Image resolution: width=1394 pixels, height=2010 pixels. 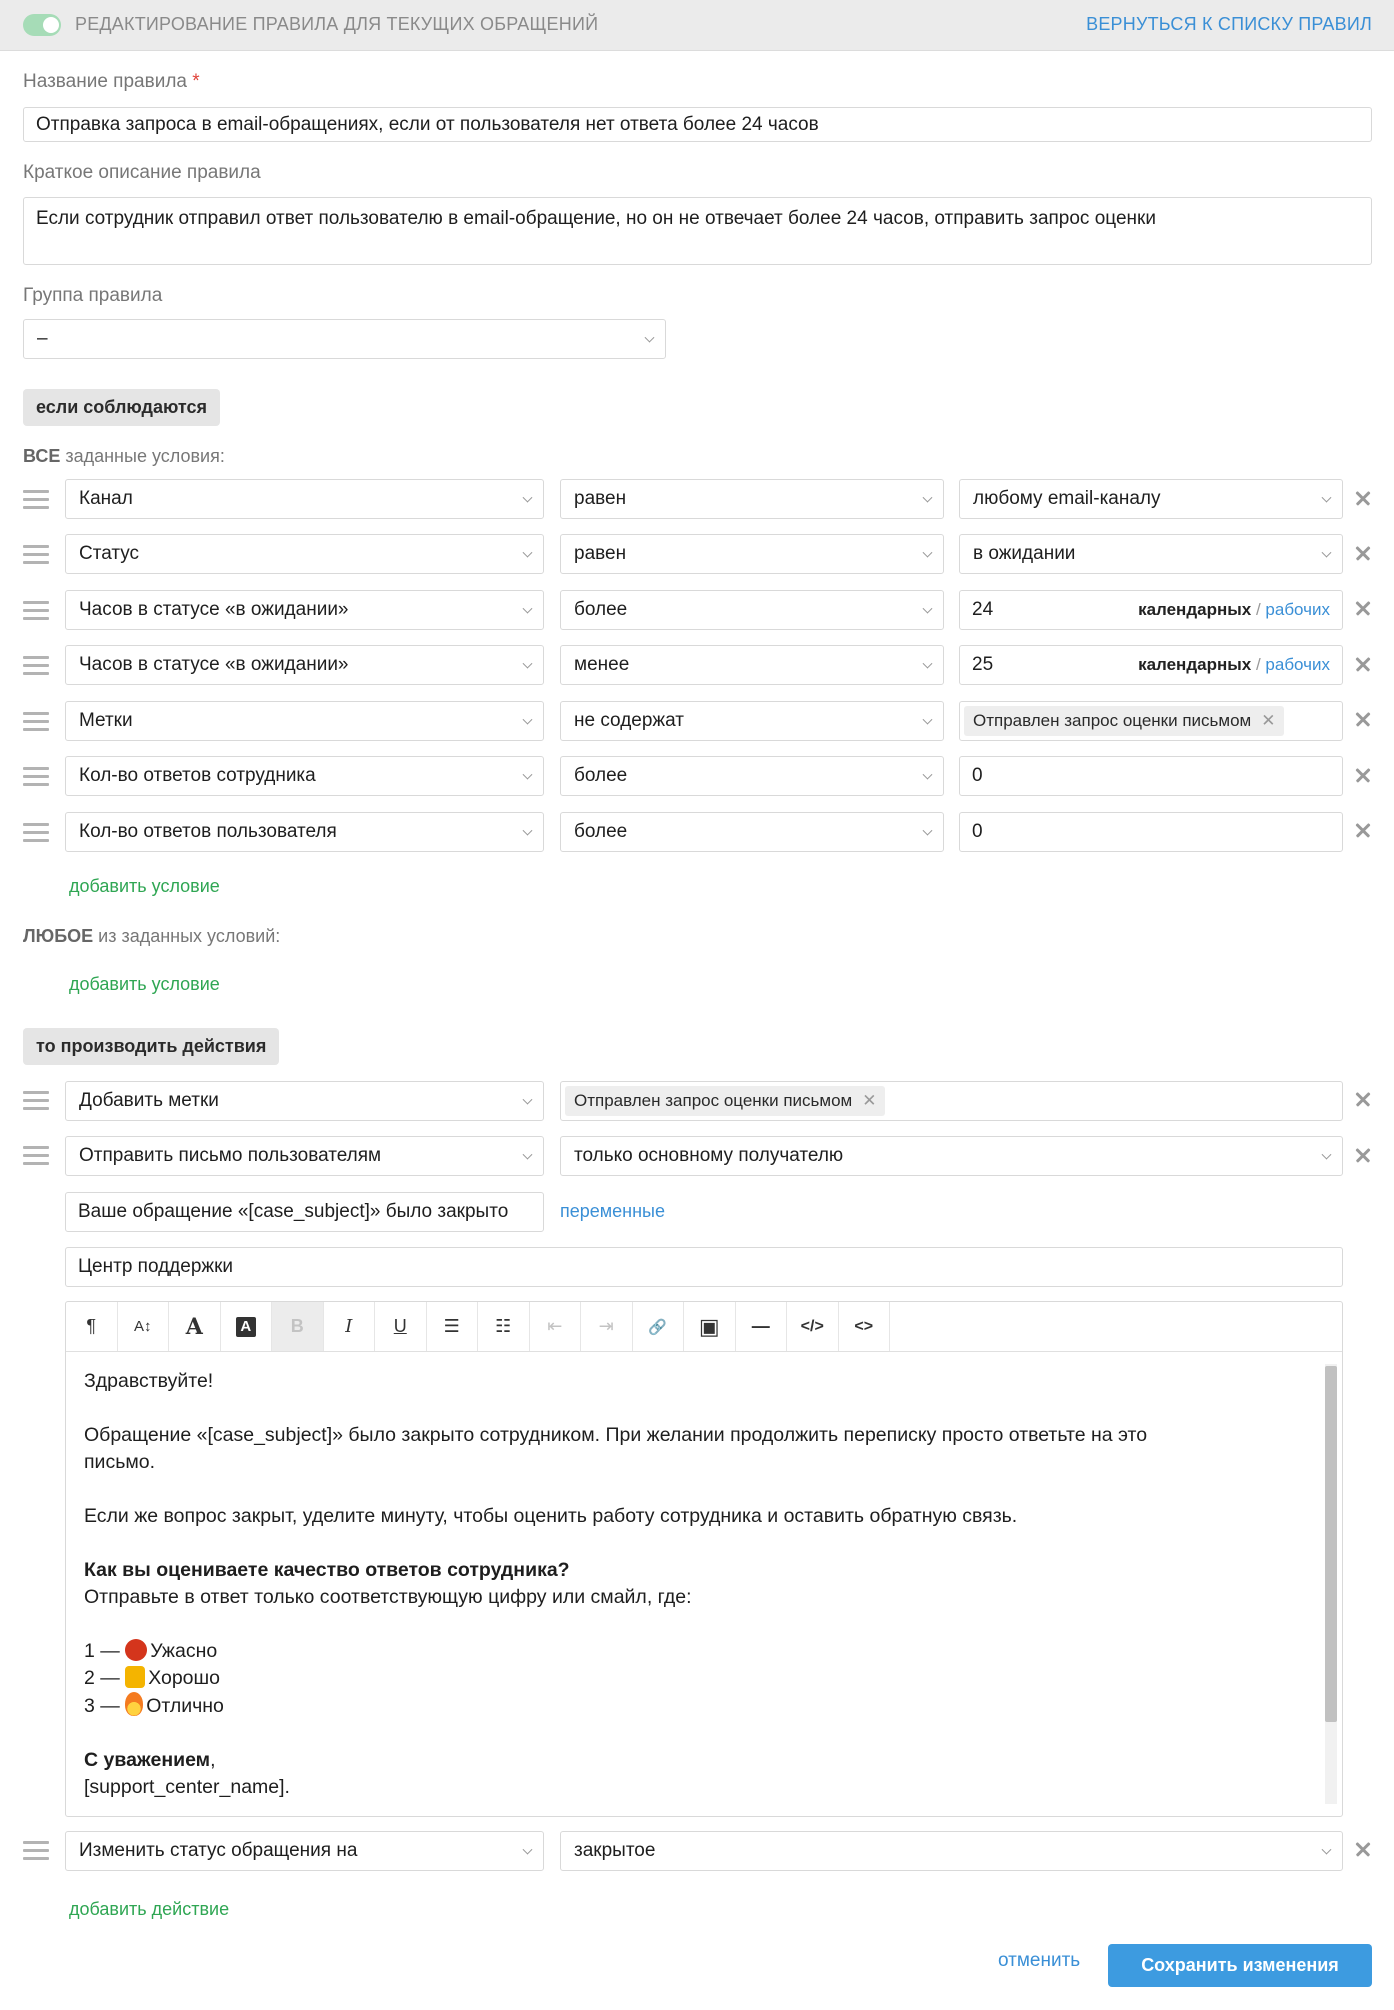 What do you see at coordinates (1331, 1544) in the screenshot?
I see `editor-scrollbar-thumb` at bounding box center [1331, 1544].